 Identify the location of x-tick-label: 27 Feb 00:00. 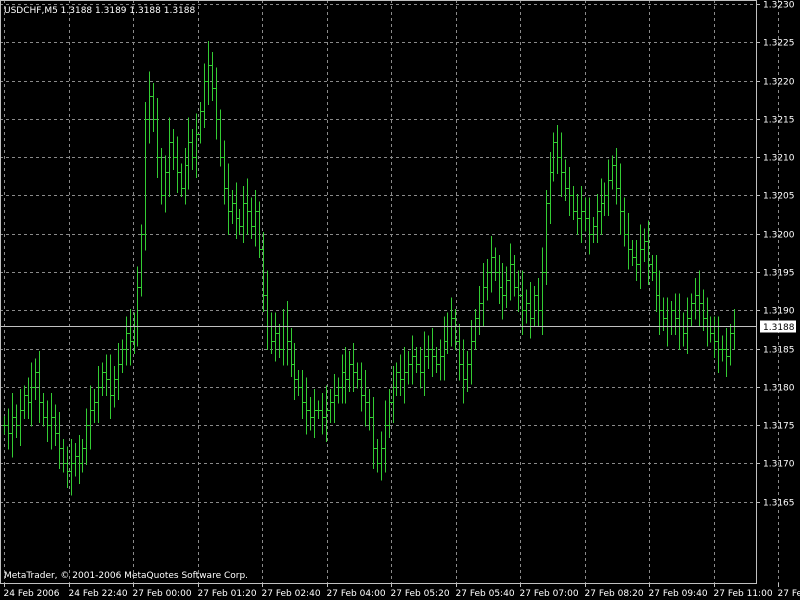
(162, 594).